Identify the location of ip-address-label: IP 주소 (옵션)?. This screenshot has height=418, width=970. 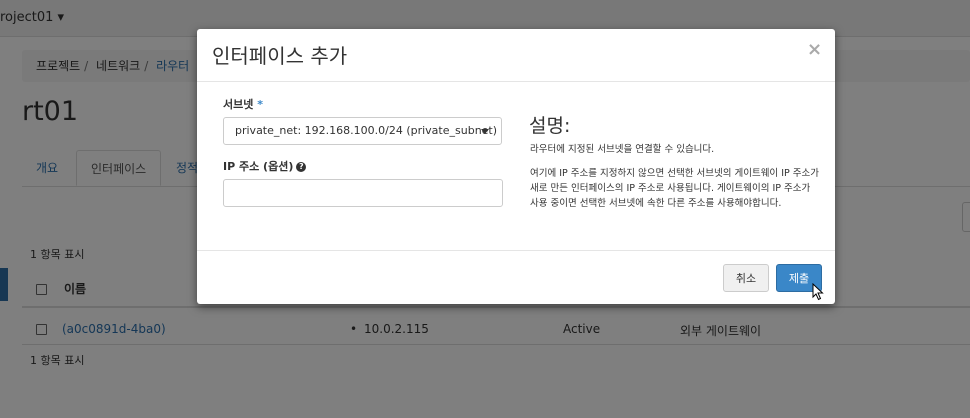
(265, 166).